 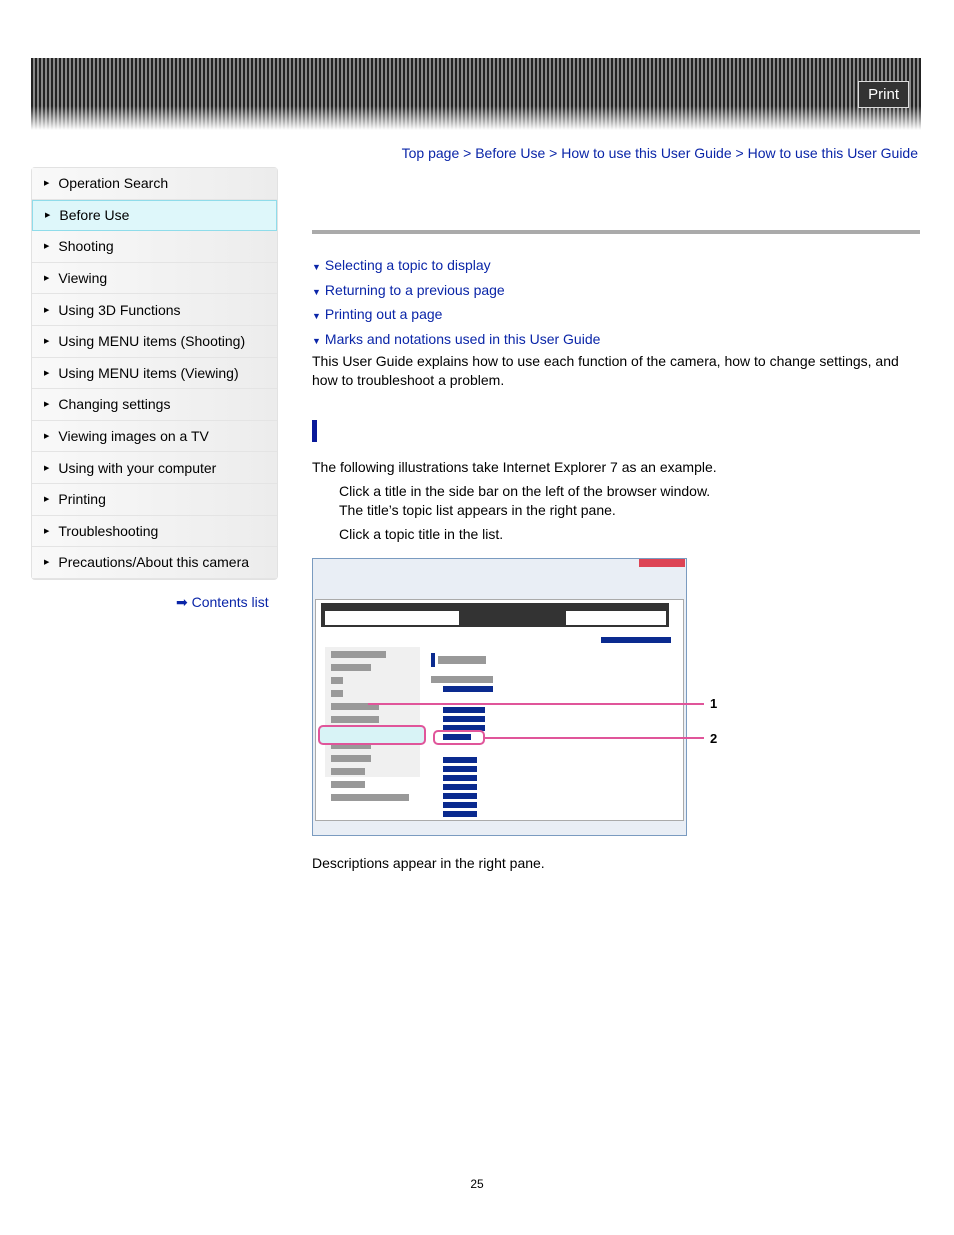 What do you see at coordinates (154, 278) in the screenshot?
I see `sidebar-item: ▶ Viewing` at bounding box center [154, 278].